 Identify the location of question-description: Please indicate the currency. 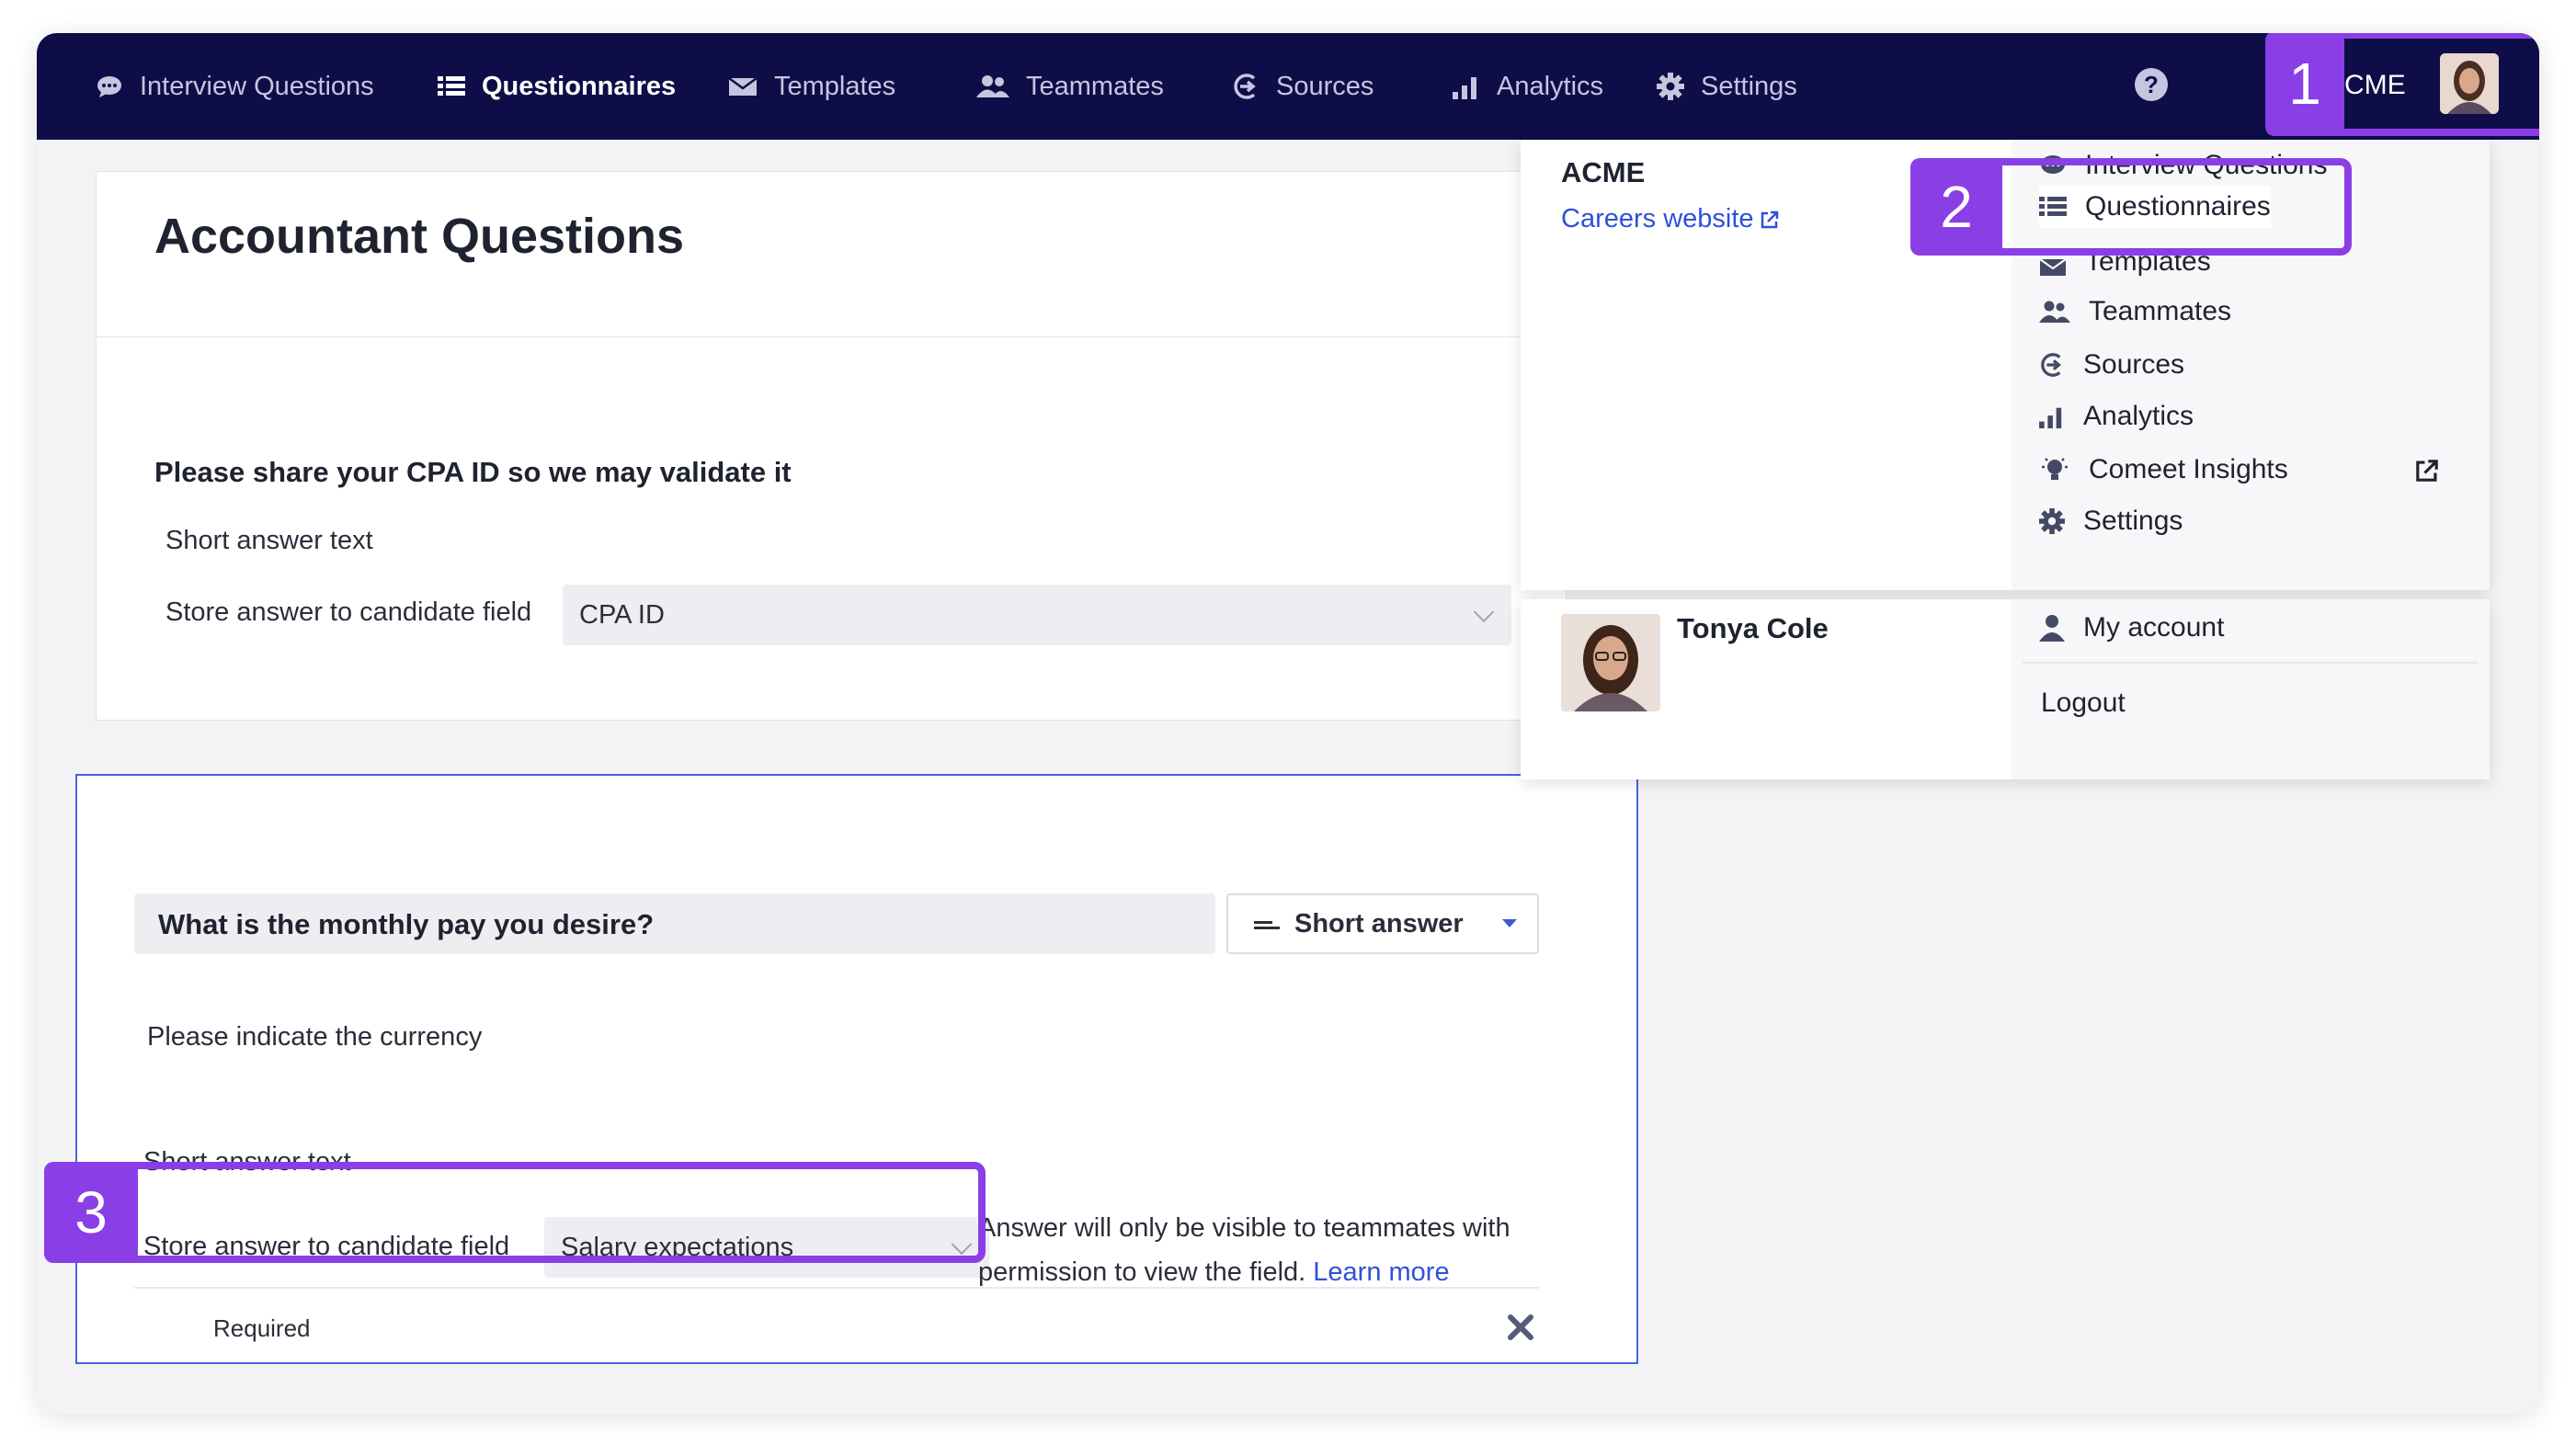
(315, 1037).